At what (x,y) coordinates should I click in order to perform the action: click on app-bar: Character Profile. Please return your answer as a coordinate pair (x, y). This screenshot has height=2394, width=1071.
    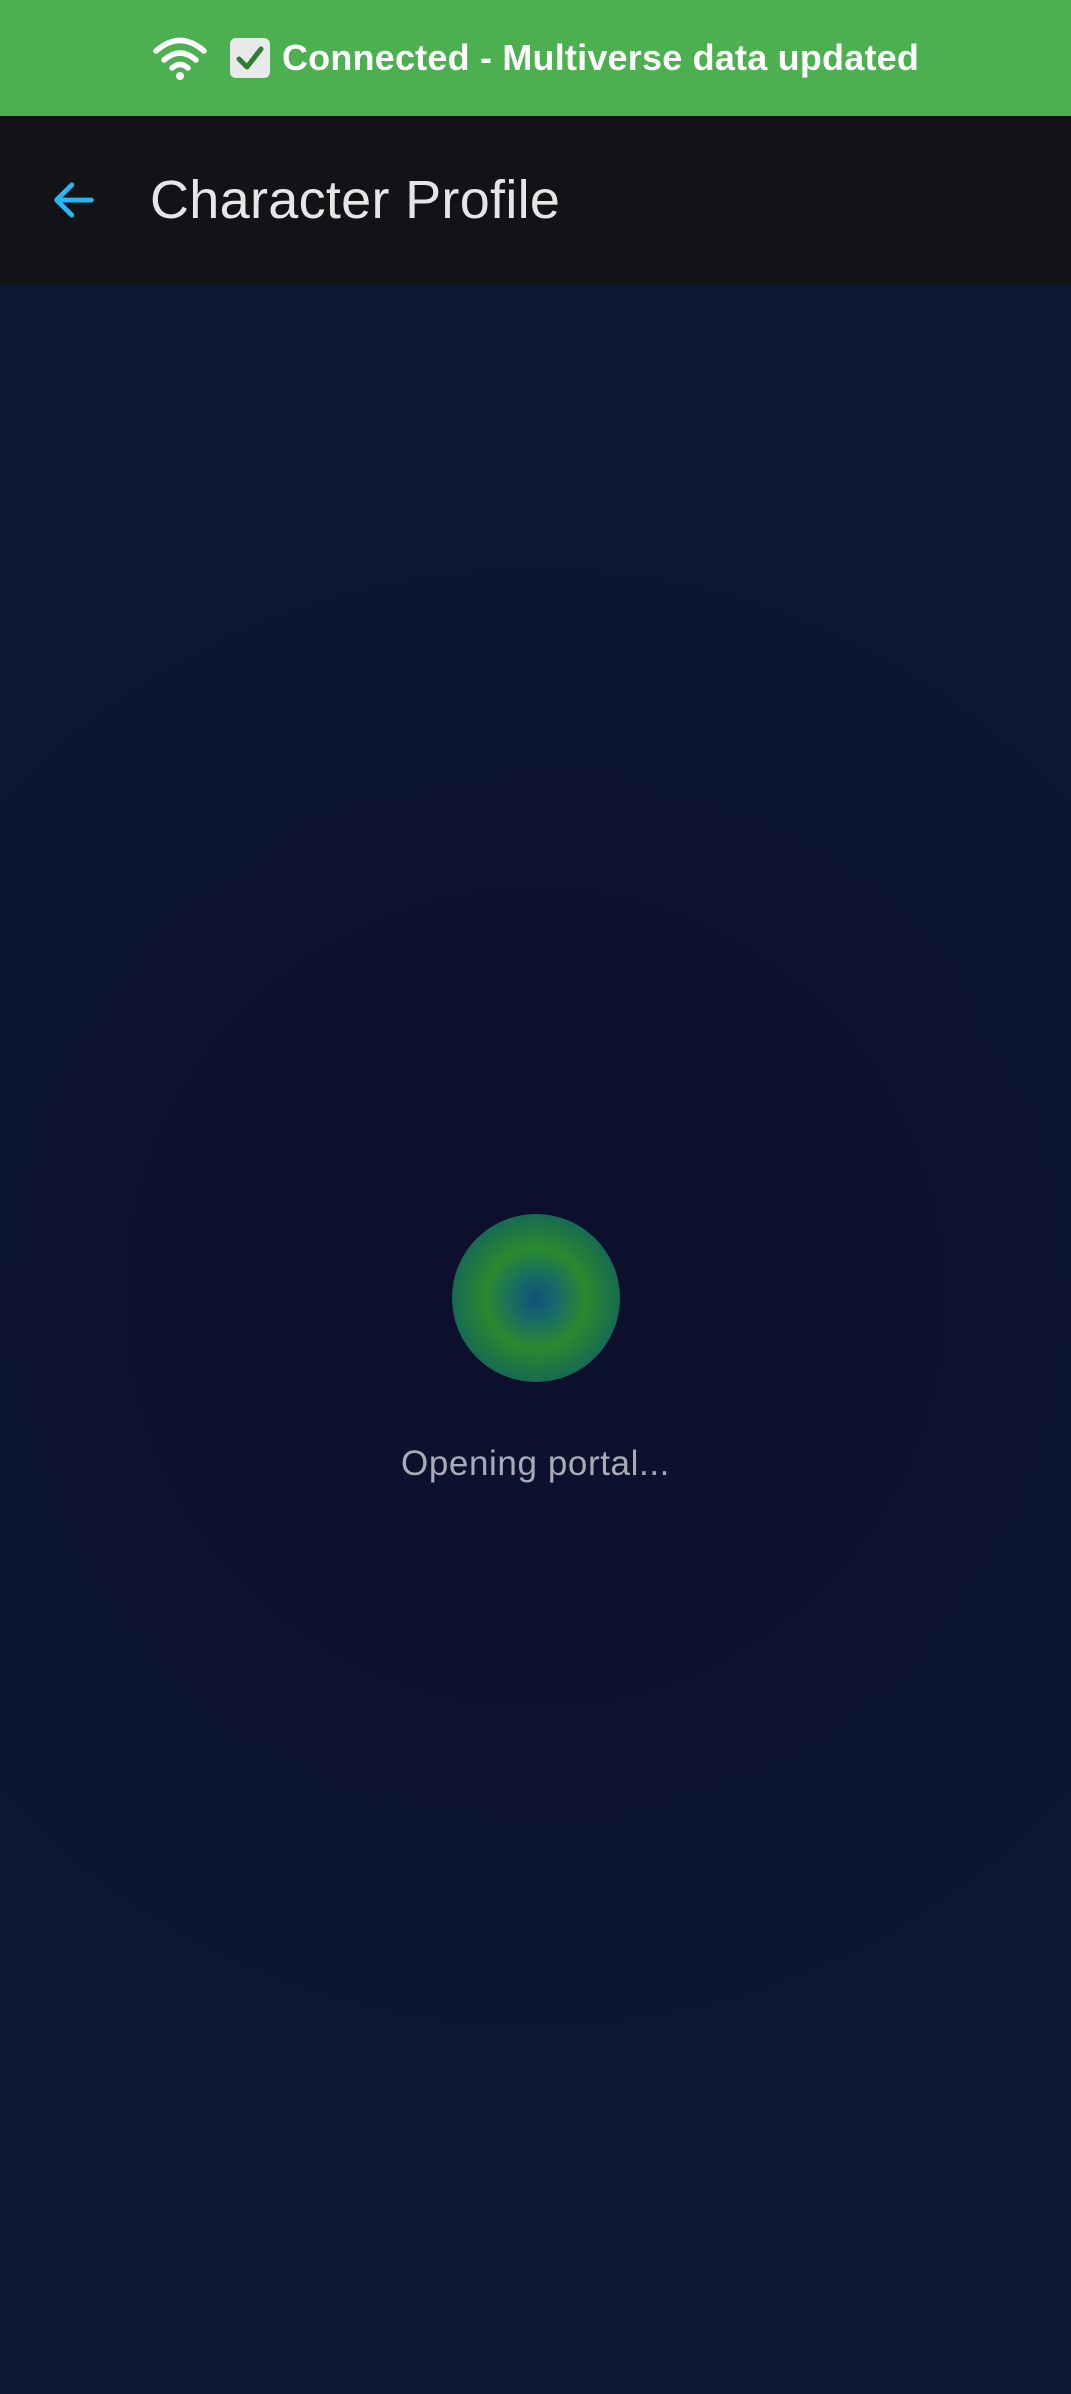
    Looking at the image, I should click on (535, 200).